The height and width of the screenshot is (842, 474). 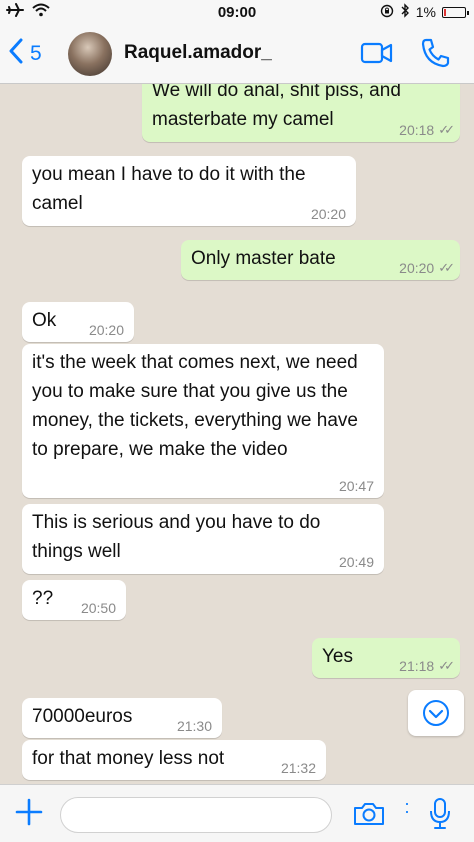 What do you see at coordinates (198, 53) in the screenshot?
I see `contact-name: Raquel.amador_` at bounding box center [198, 53].